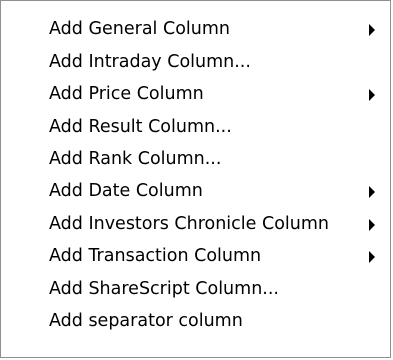 The image size is (393, 360). I want to click on menu-item-add-general-column: Add General Column, so click(195, 30).